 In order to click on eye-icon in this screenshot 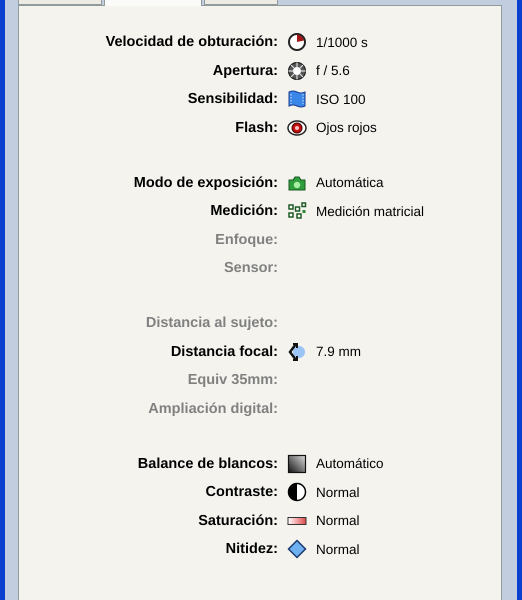, I will do `click(297, 128)`.